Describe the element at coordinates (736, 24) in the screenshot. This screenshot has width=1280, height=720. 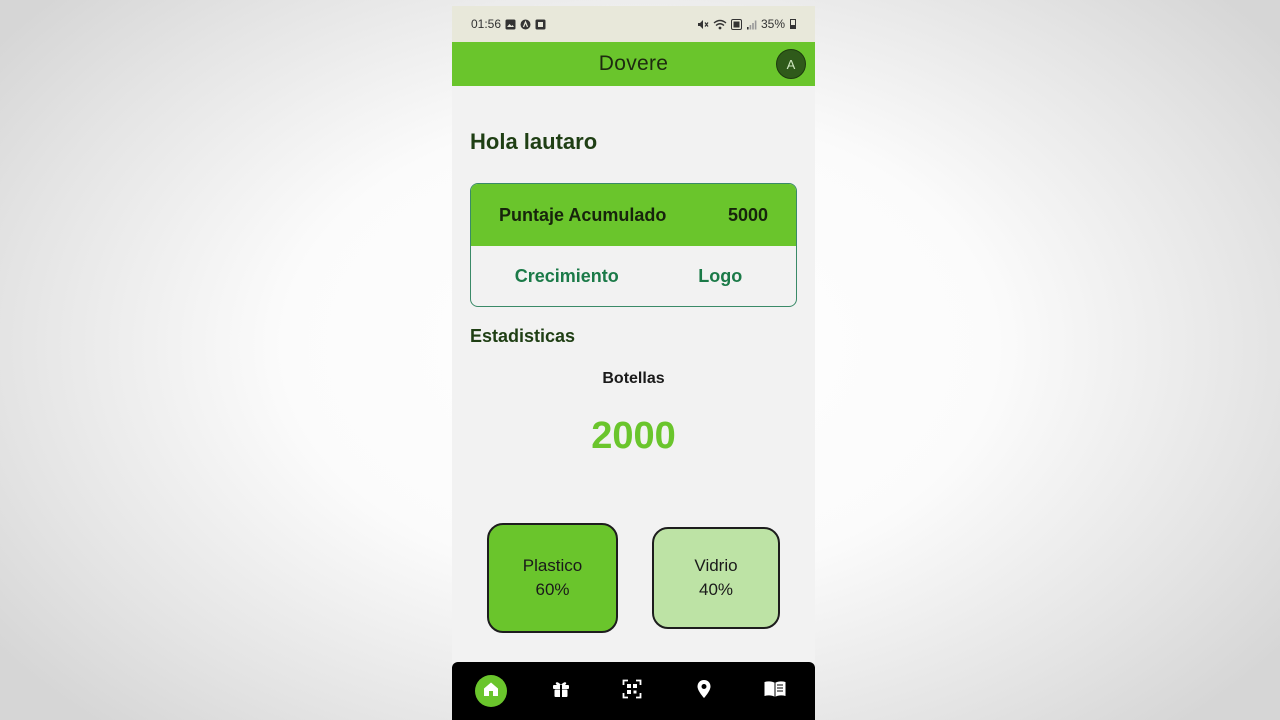
I see `volte-icon` at that location.